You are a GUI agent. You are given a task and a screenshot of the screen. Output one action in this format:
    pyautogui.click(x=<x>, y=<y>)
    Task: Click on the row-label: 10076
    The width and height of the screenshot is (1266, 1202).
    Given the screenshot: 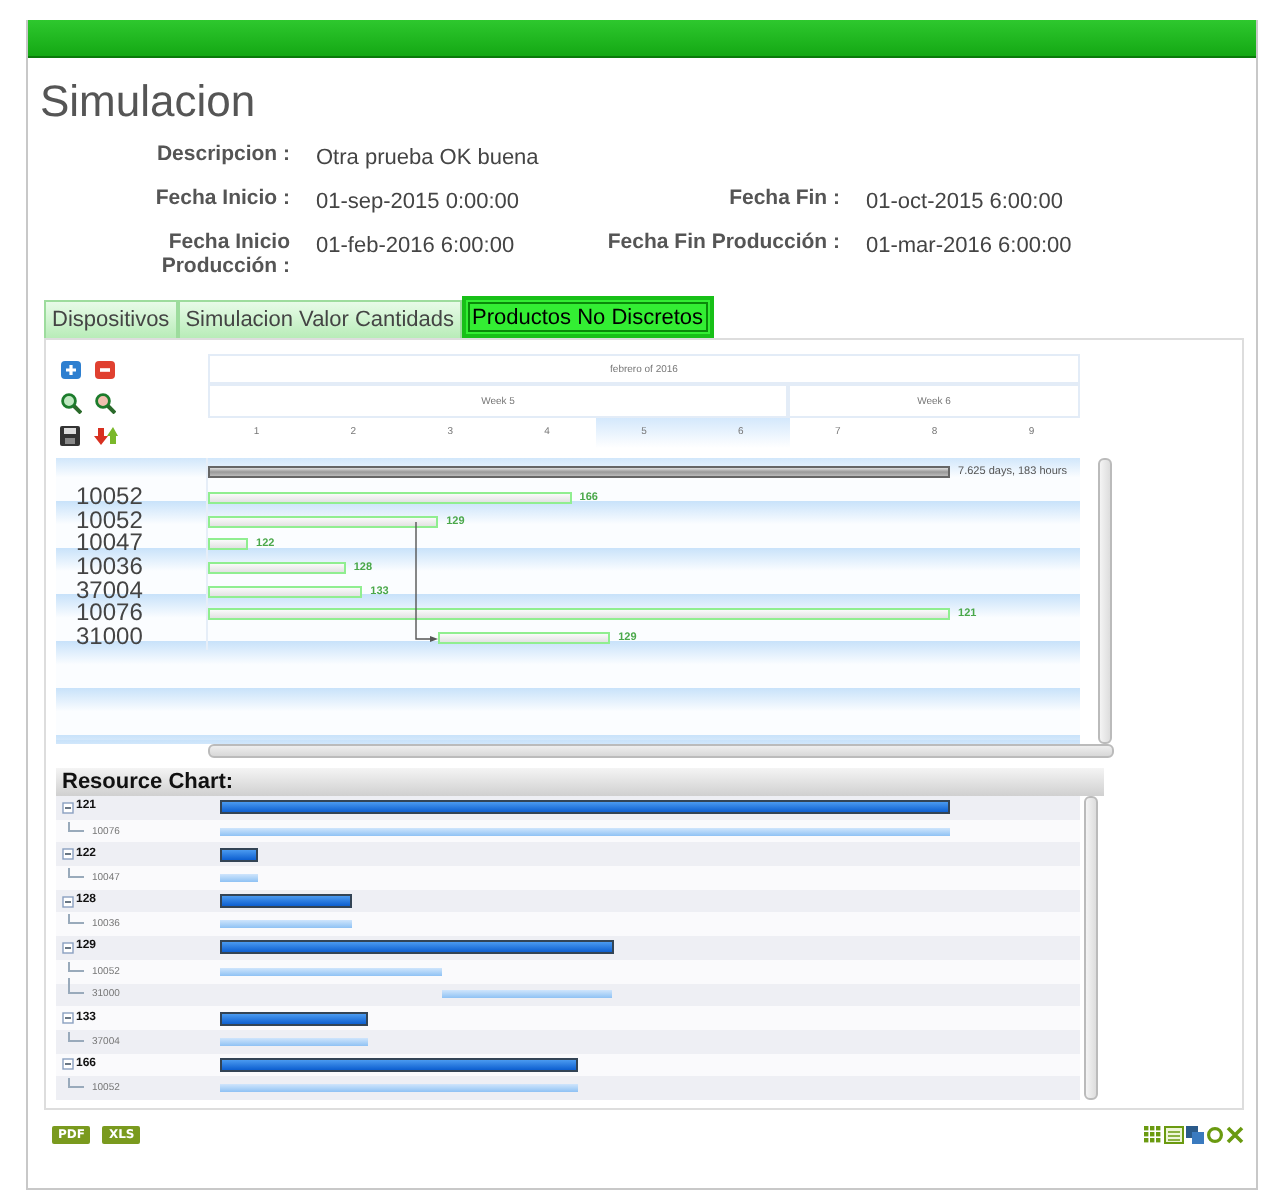 What is the action you would take?
    pyautogui.click(x=109, y=614)
    